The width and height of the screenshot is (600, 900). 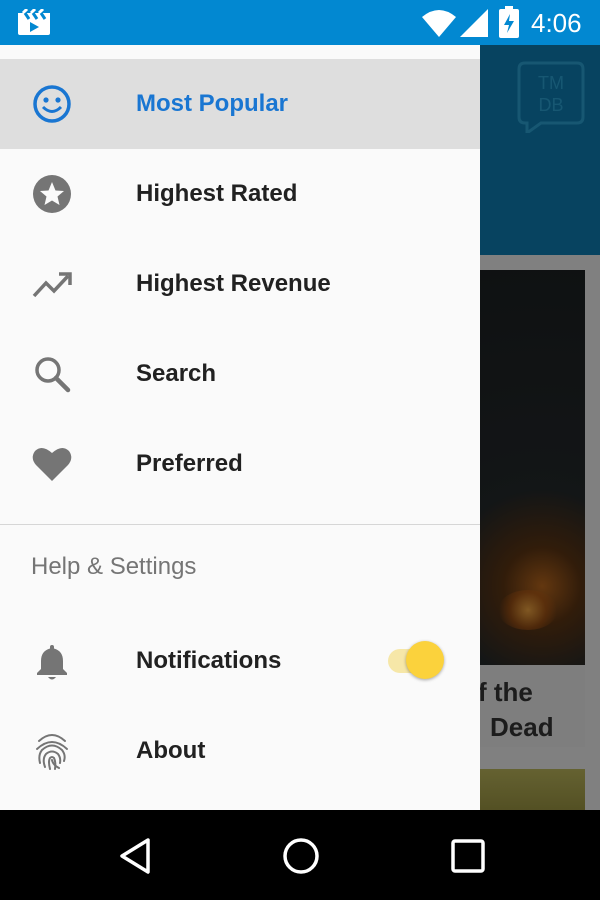 I want to click on drawer-item-label: Most Popular, so click(x=212, y=103).